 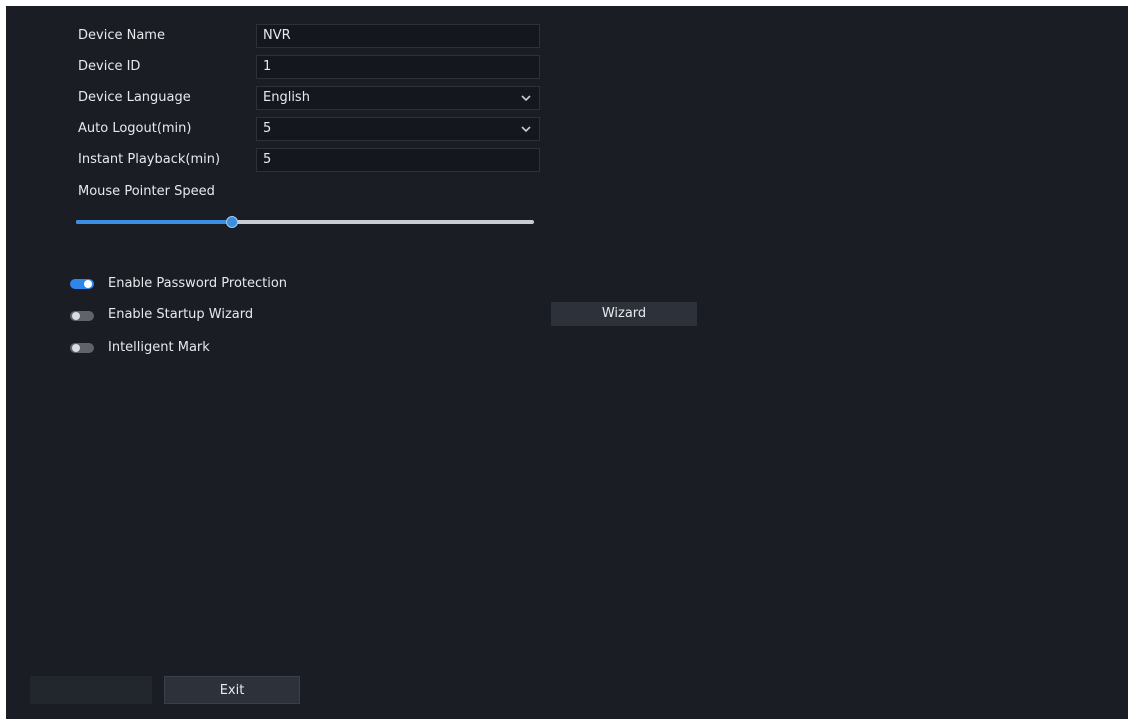 What do you see at coordinates (154, 222) in the screenshot?
I see `slider-fill` at bounding box center [154, 222].